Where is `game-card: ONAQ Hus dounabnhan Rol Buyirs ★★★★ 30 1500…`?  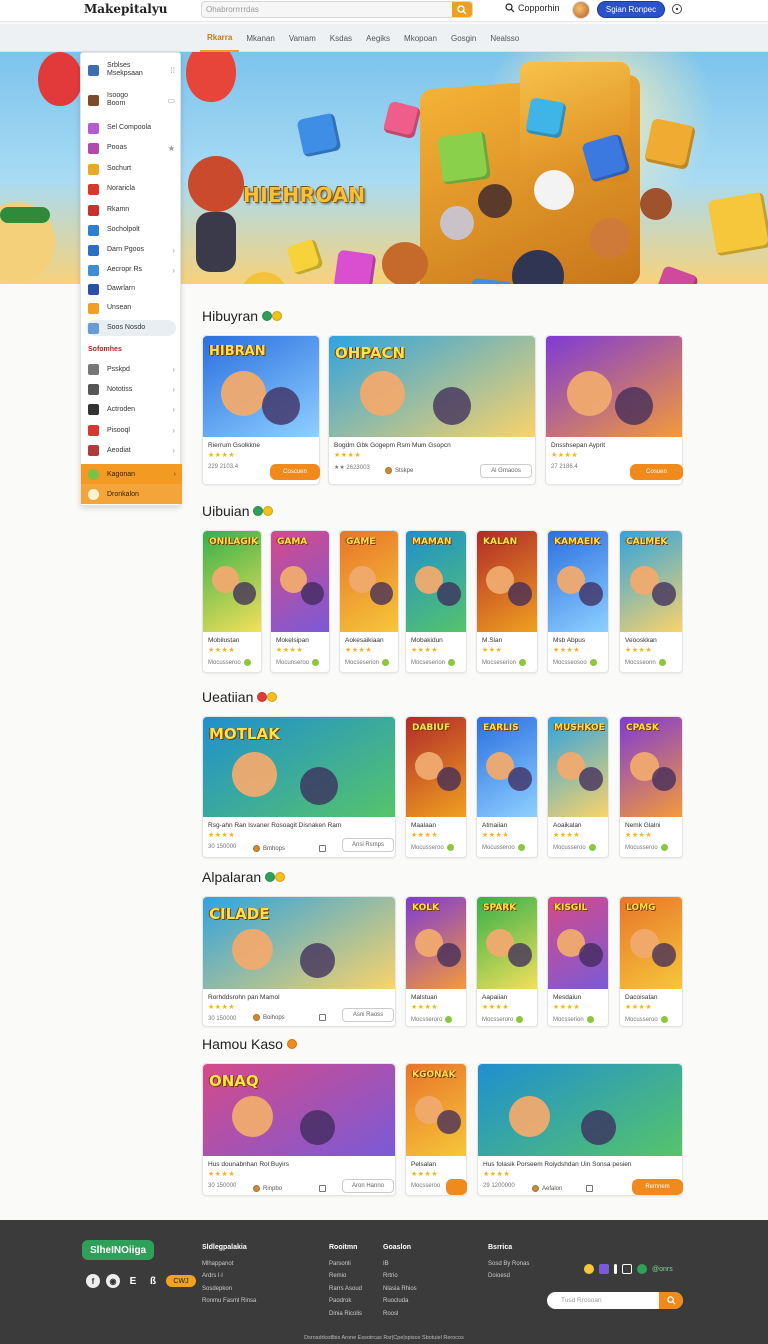
game-card: ONAQ Hus dounabnhan Rol Buyirs ★★★★ 30 1500… is located at coordinates (299, 1129).